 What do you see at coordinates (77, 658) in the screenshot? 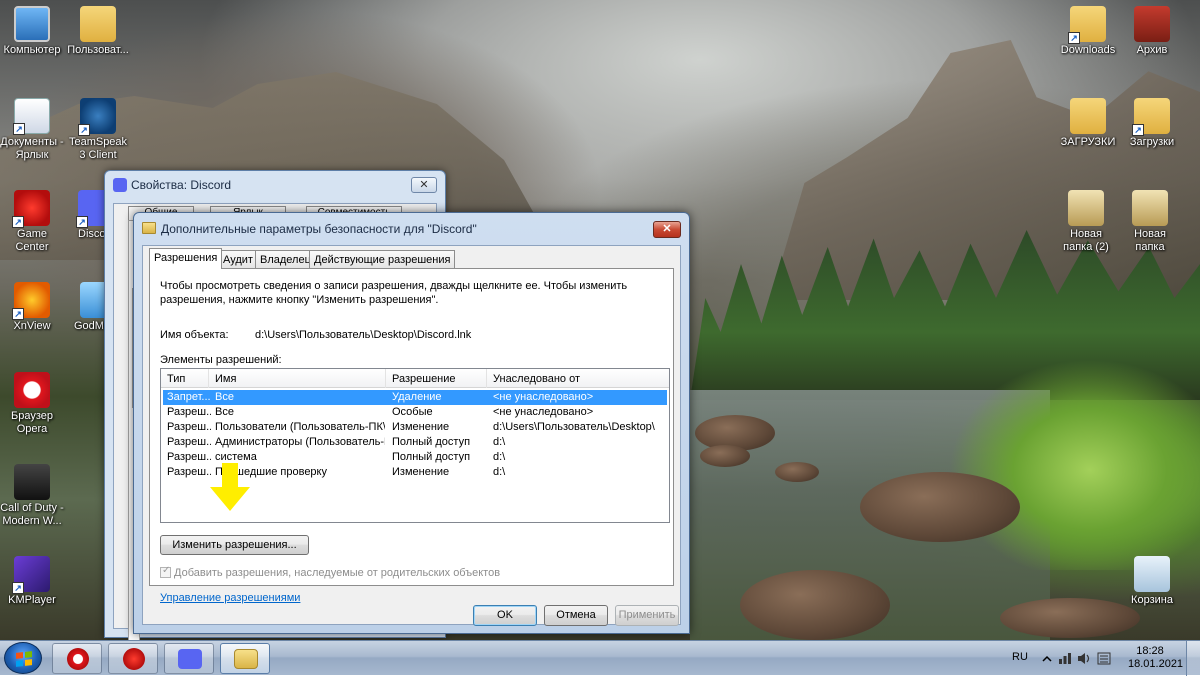
I see `taskbar-opera-button` at bounding box center [77, 658].